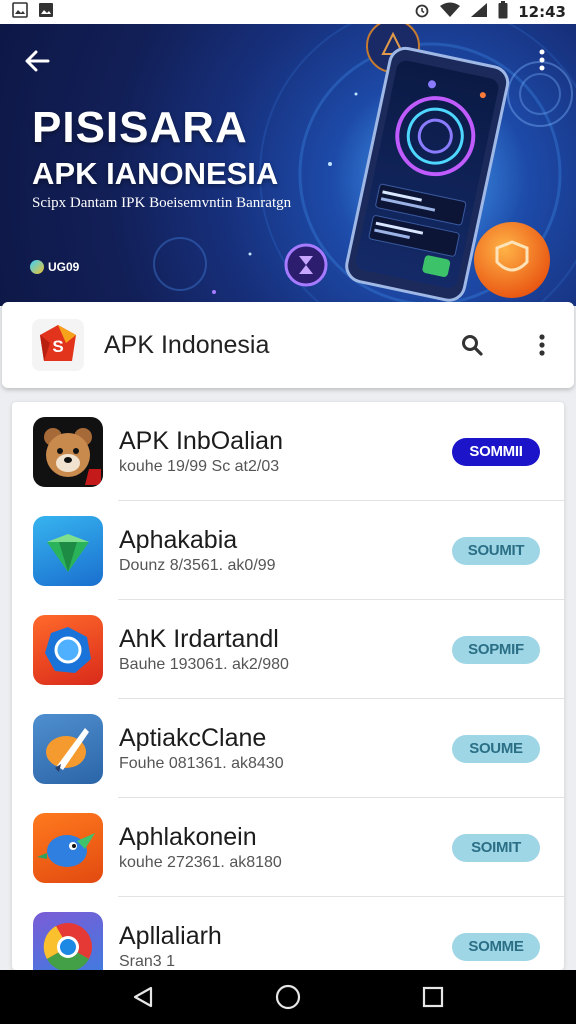 This screenshot has width=576, height=1024. Describe the element at coordinates (496, 748) in the screenshot. I see `submit-button: SOUME` at that location.